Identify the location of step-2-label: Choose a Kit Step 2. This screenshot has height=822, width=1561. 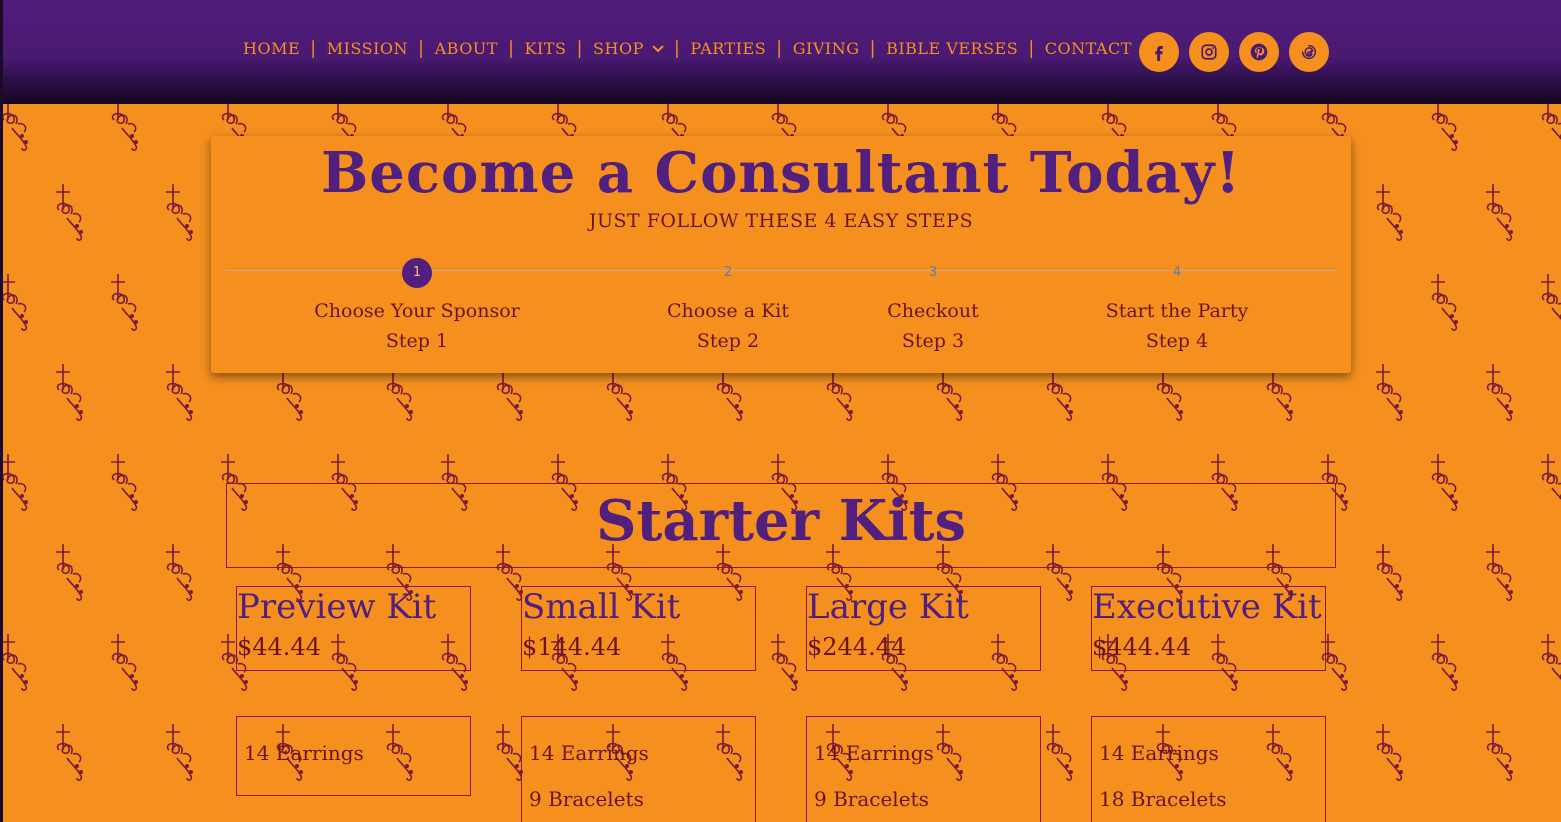
(728, 326).